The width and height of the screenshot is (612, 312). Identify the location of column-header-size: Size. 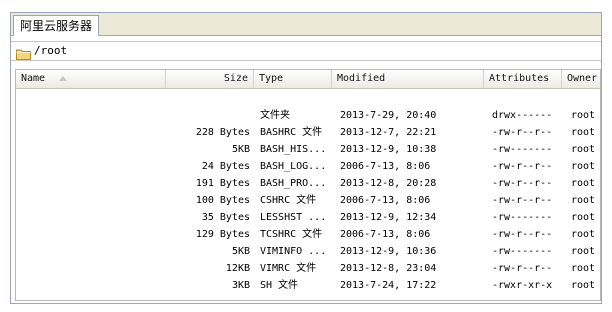
(210, 79).